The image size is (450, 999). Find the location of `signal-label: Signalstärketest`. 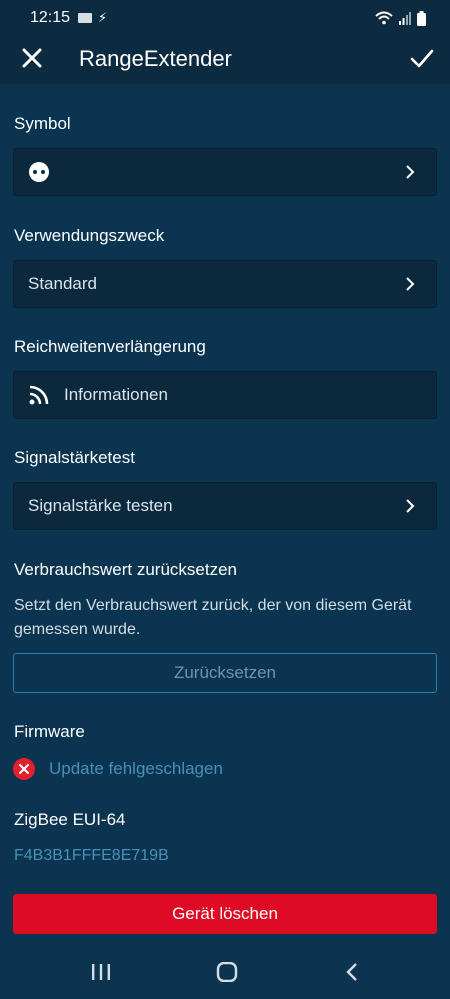

signal-label: Signalstärketest is located at coordinates (74, 457).